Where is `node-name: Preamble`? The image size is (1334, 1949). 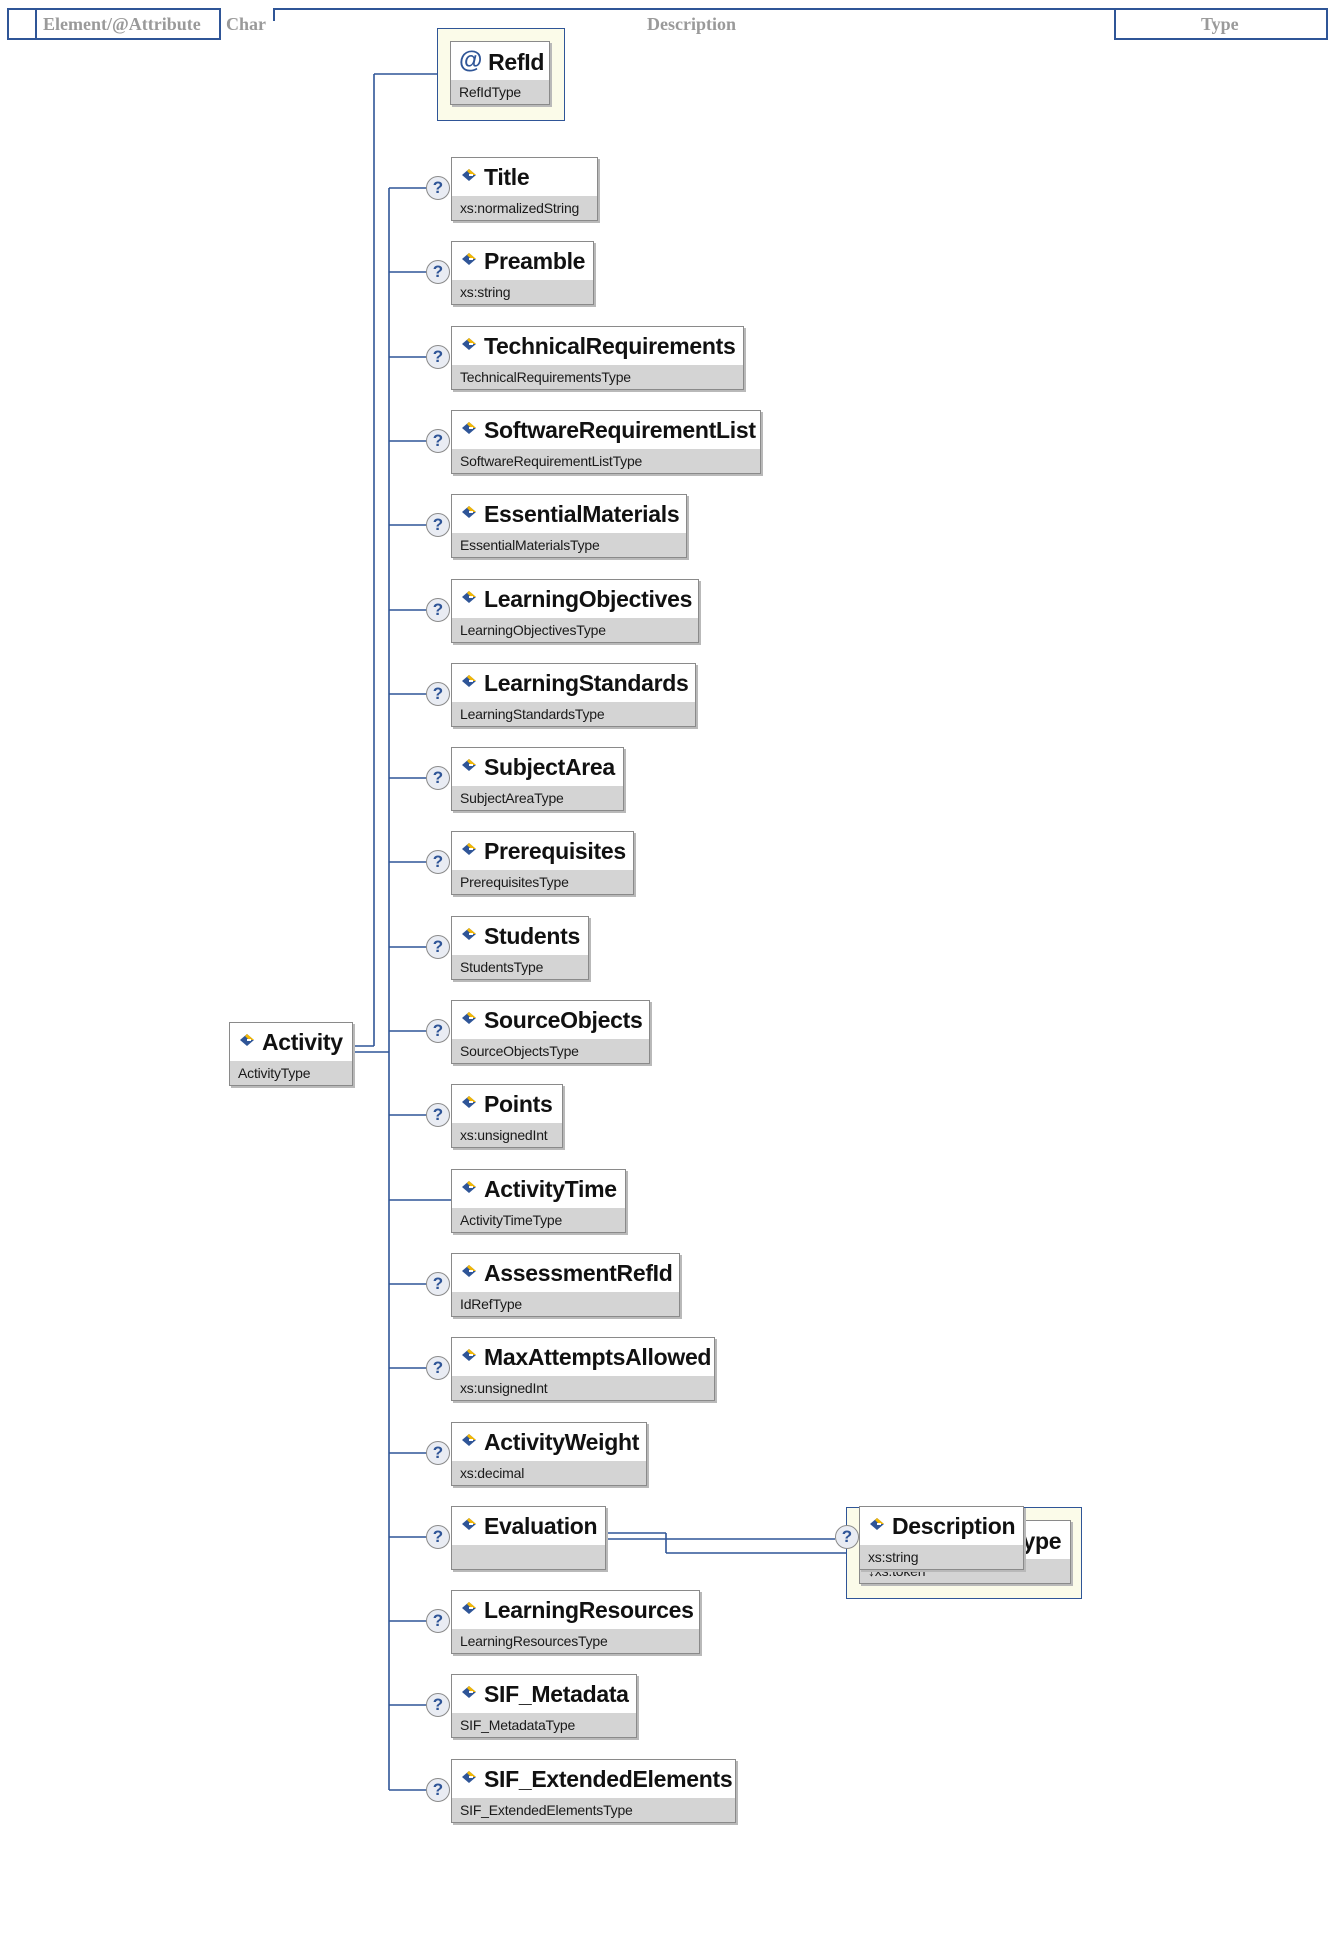
node-name: Preamble is located at coordinates (535, 261).